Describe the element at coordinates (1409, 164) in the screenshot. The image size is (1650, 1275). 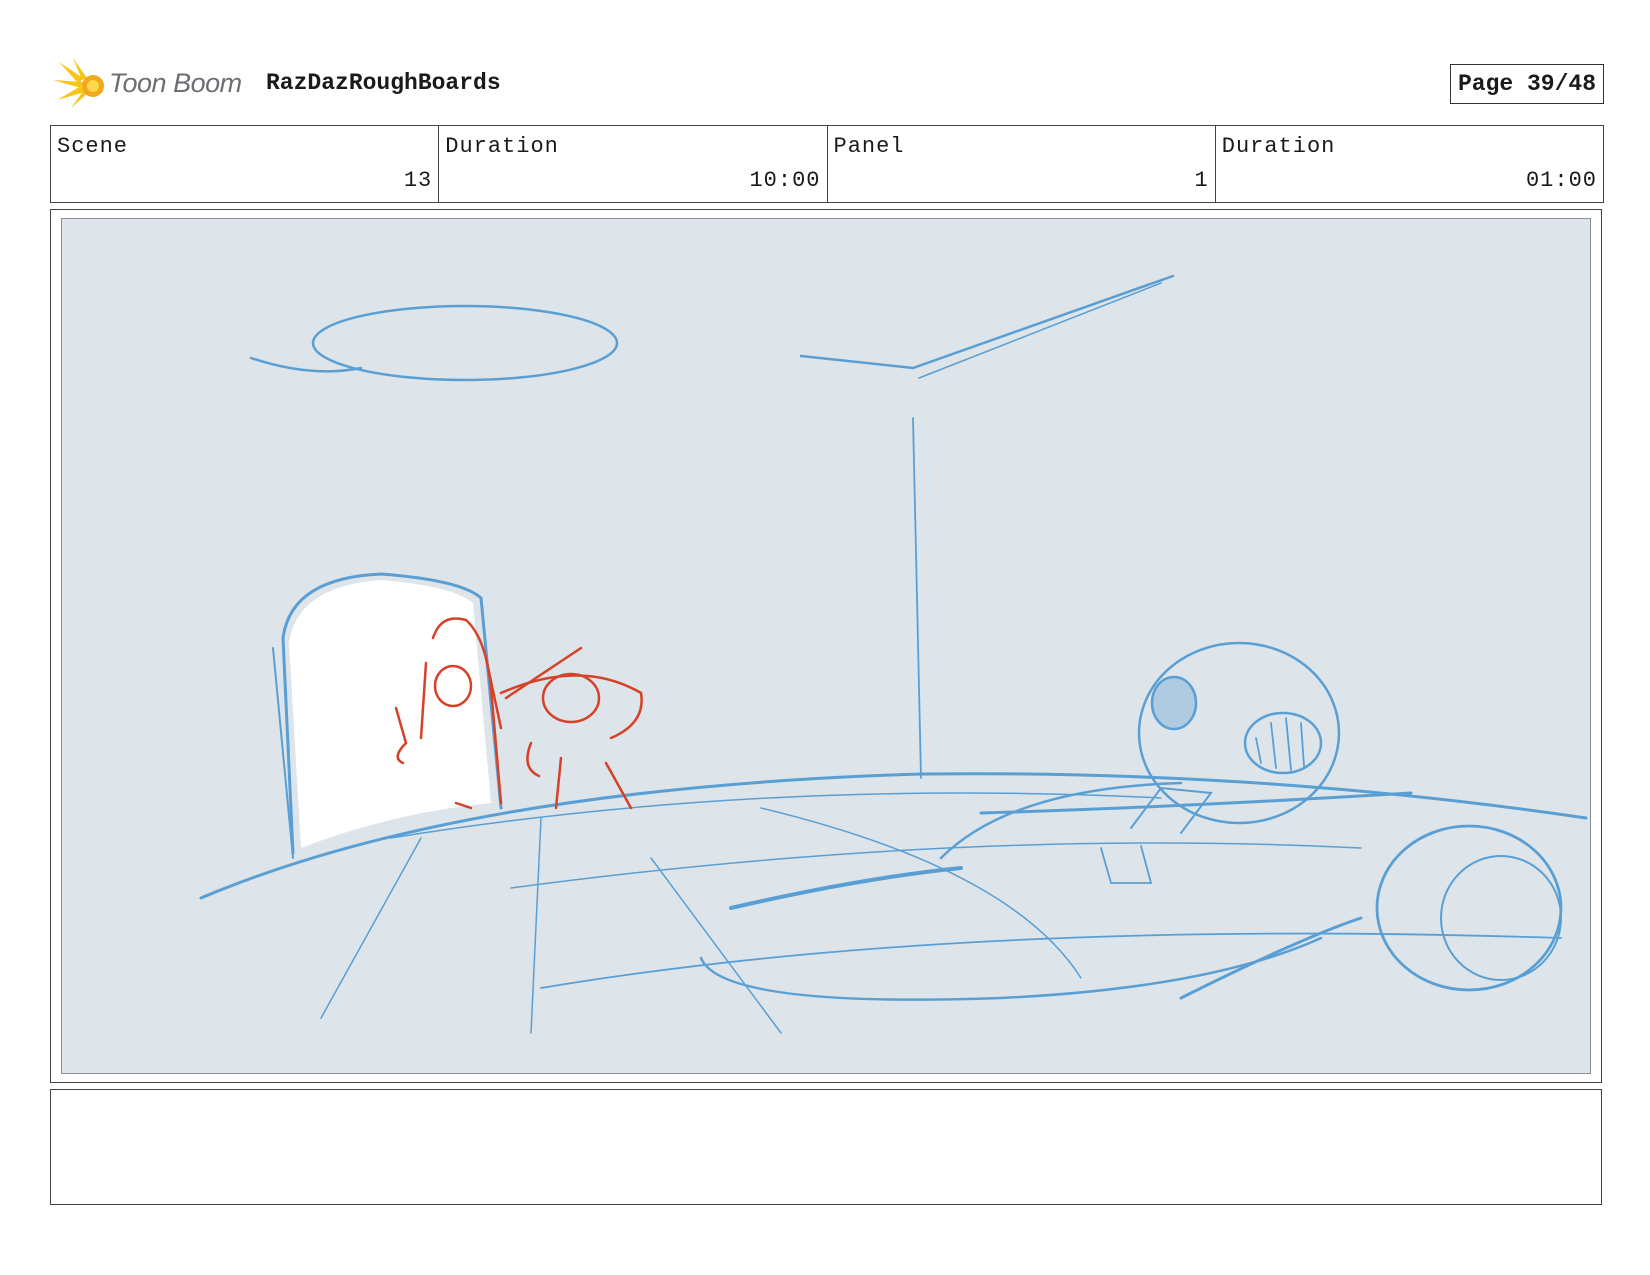
I see `panel-duration-cell: Duration 01:00` at that location.